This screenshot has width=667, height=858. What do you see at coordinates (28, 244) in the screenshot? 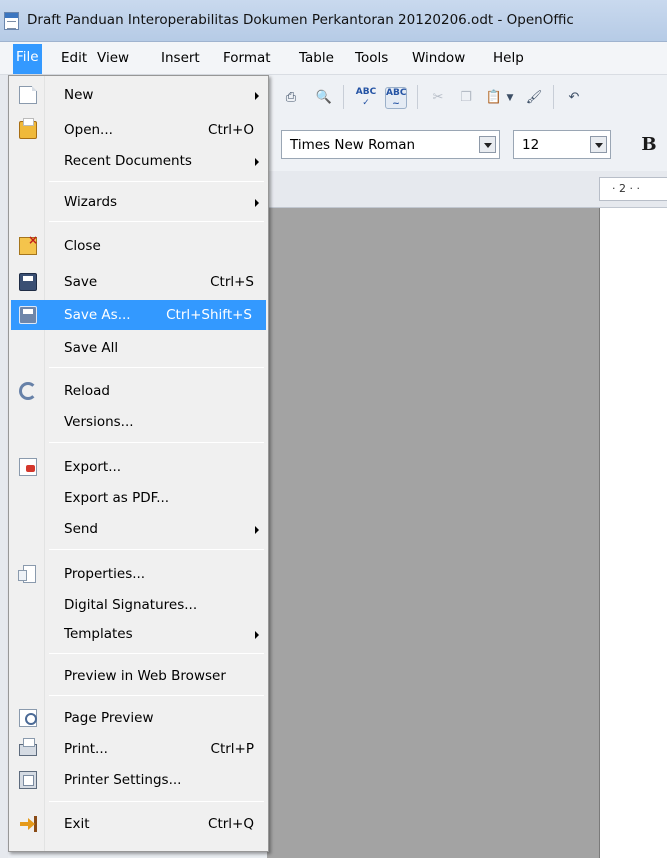
I see `close-document-icon` at bounding box center [28, 244].